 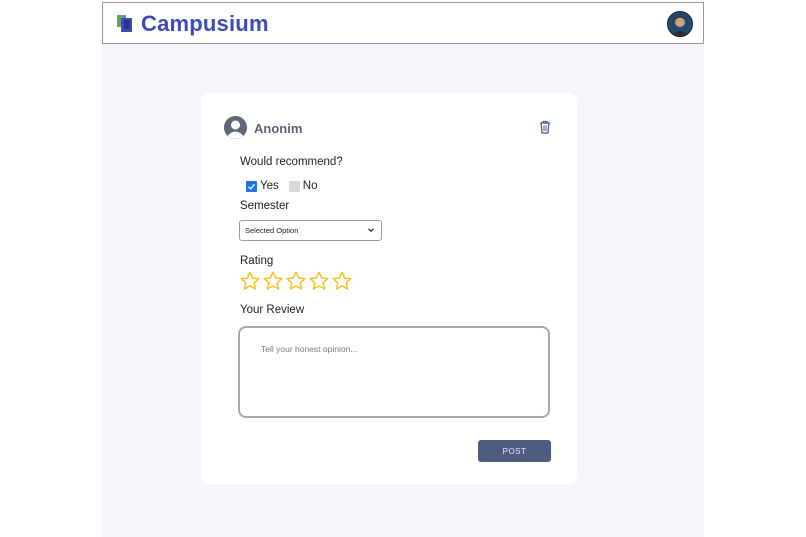 What do you see at coordinates (545, 127) in the screenshot?
I see `trash-icon` at bounding box center [545, 127].